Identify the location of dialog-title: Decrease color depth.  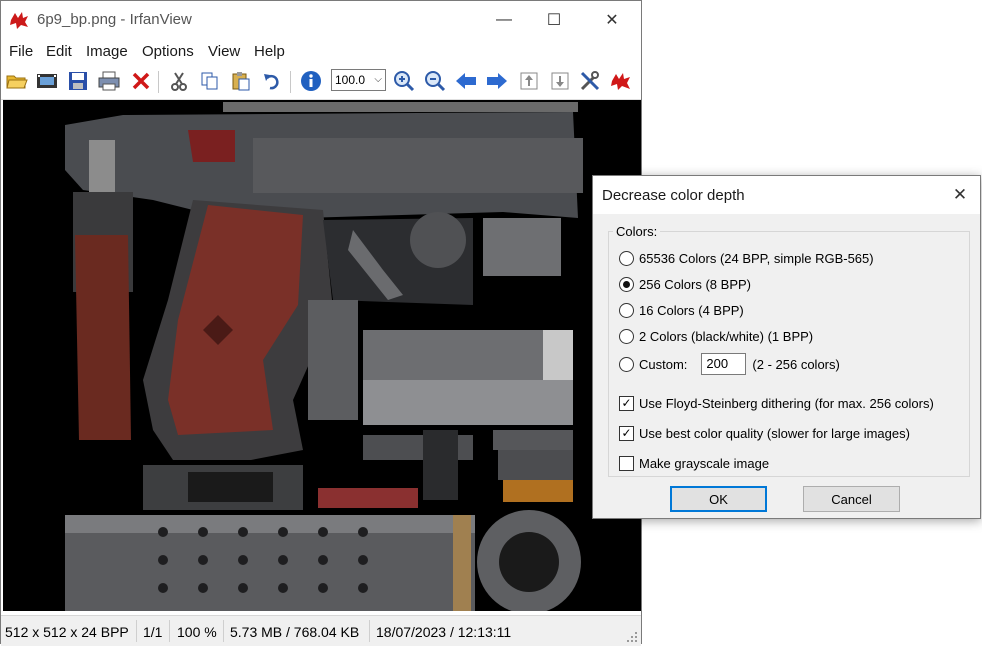
(673, 195).